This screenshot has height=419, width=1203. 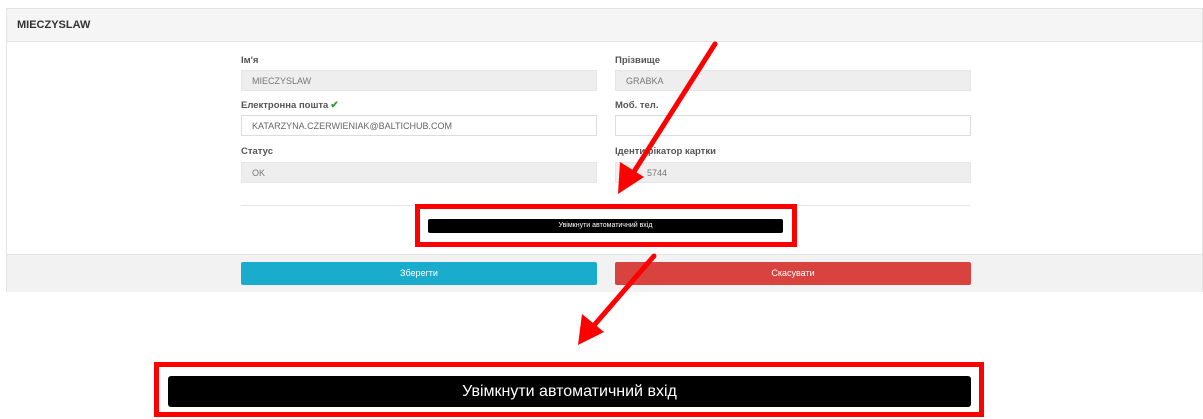 I want to click on highlight-box-small, so click(x=606, y=225).